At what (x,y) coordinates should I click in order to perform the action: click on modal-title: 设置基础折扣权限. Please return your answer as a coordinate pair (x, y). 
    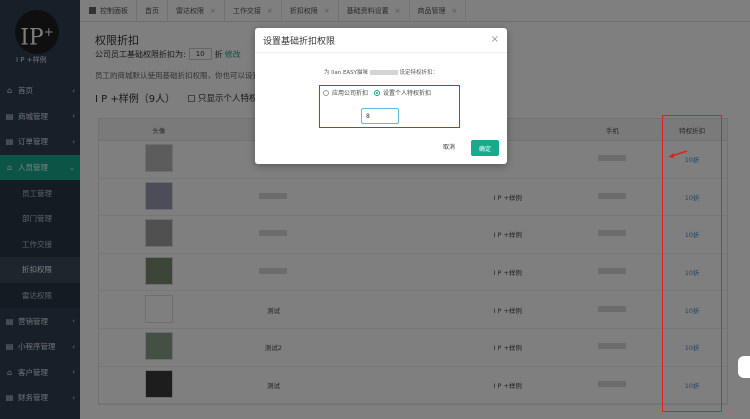
    Looking at the image, I should click on (381, 40).